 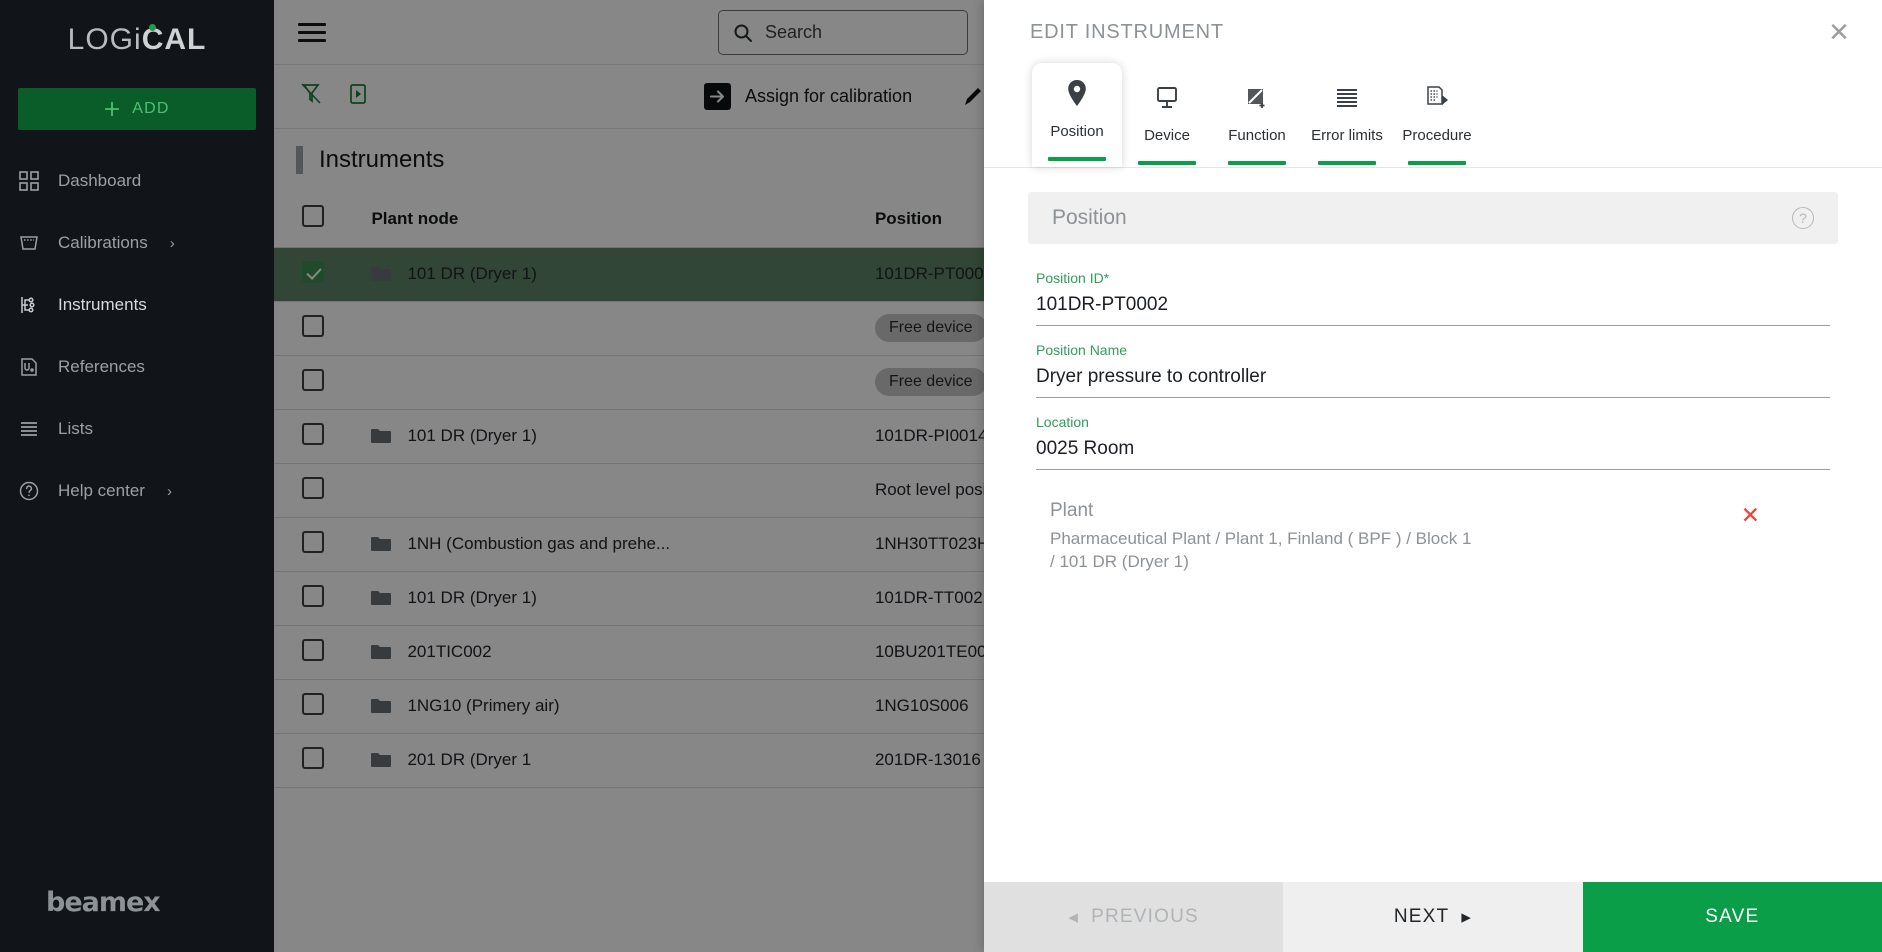 What do you see at coordinates (172, 243) in the screenshot?
I see `chevron-right-icon: ›` at bounding box center [172, 243].